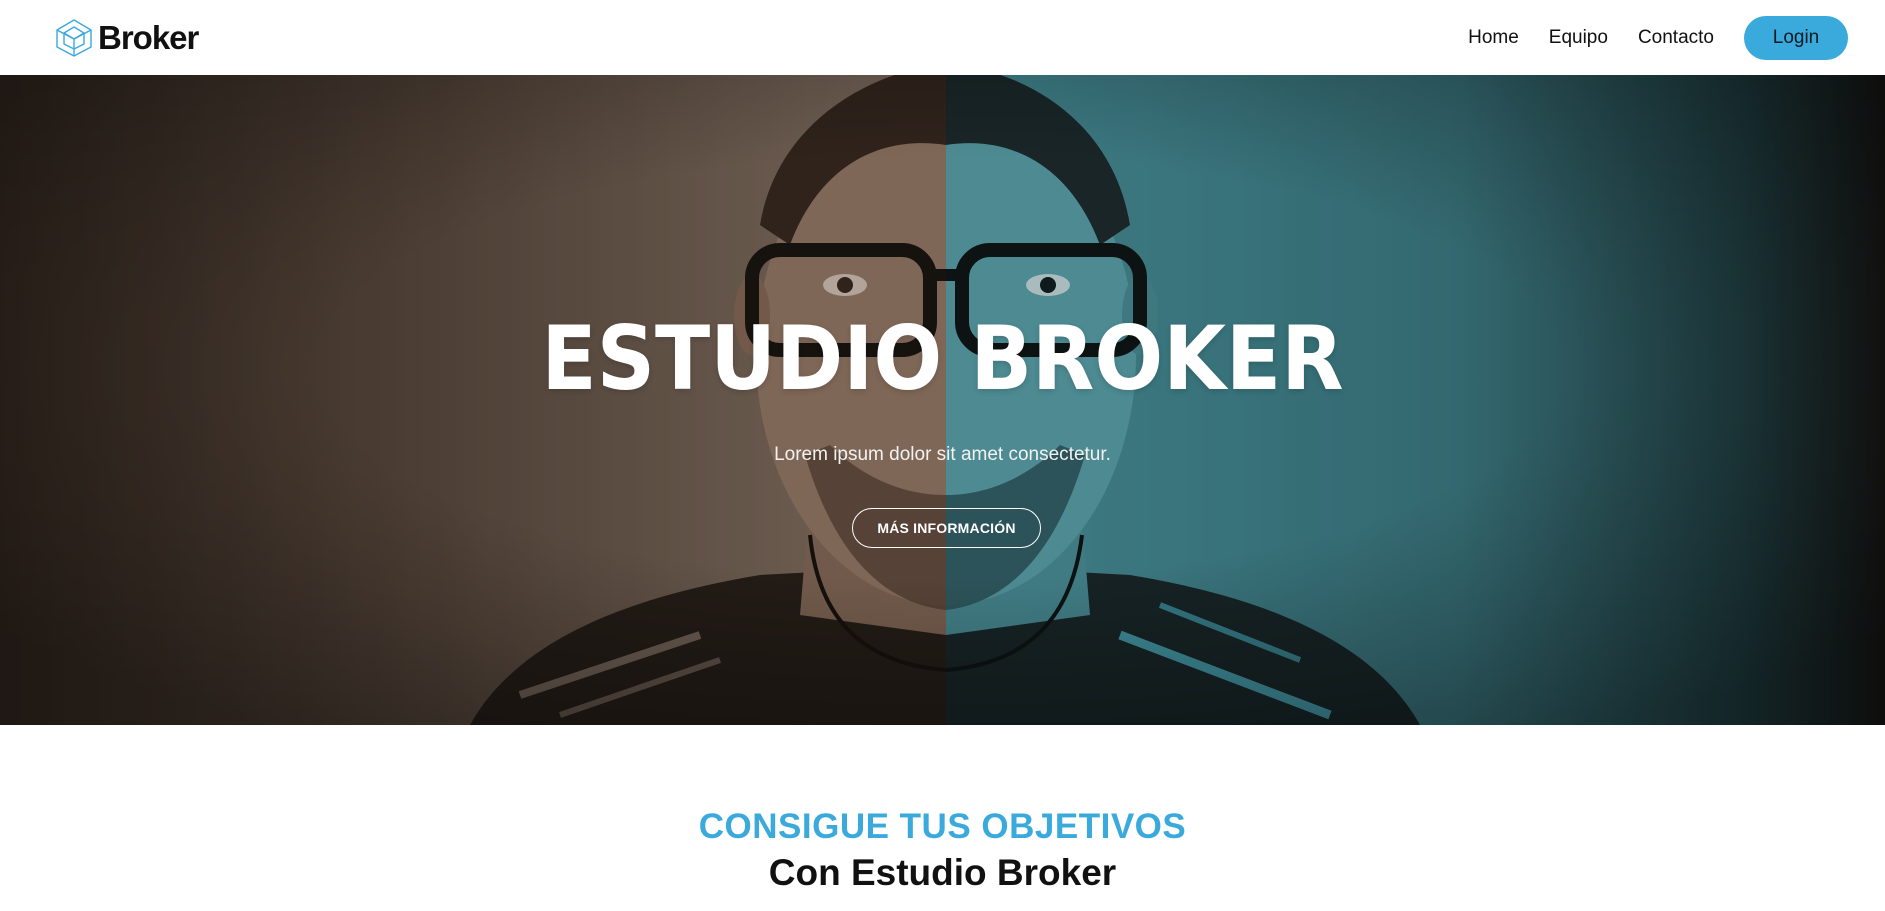  Describe the element at coordinates (1676, 38) in the screenshot. I see `nav-contacto-link: Contacto` at that location.